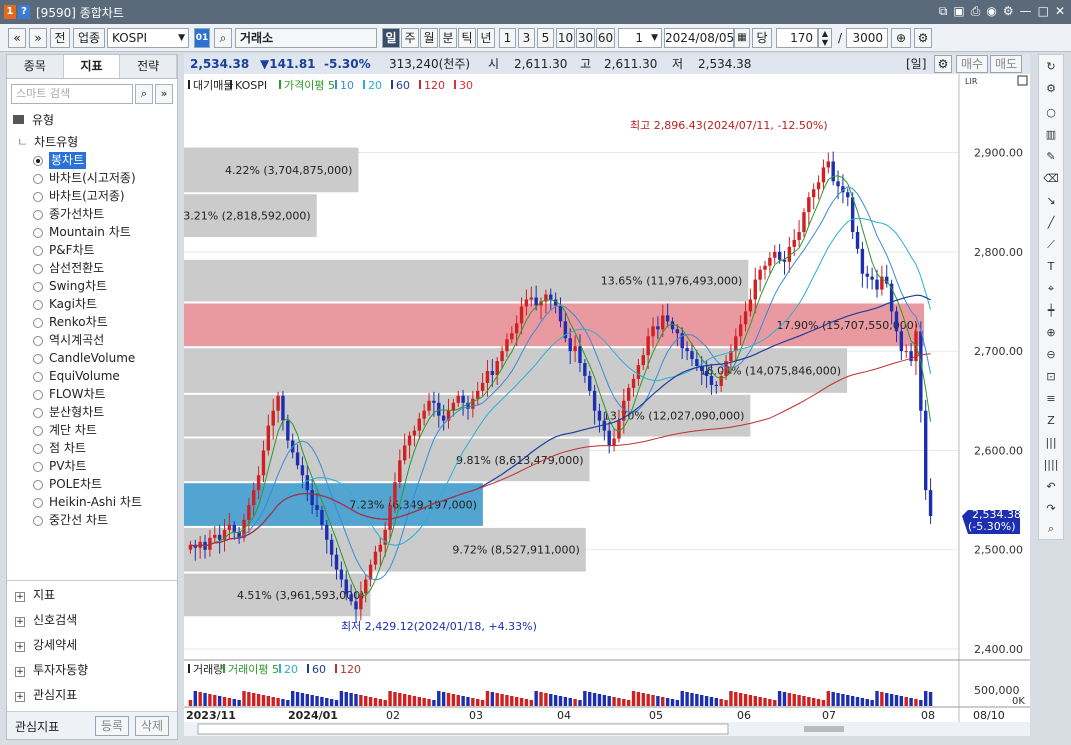 The image size is (1071, 745). Describe the element at coordinates (699, 38) in the screenshot. I see `date-input: 2024/08/05` at that location.